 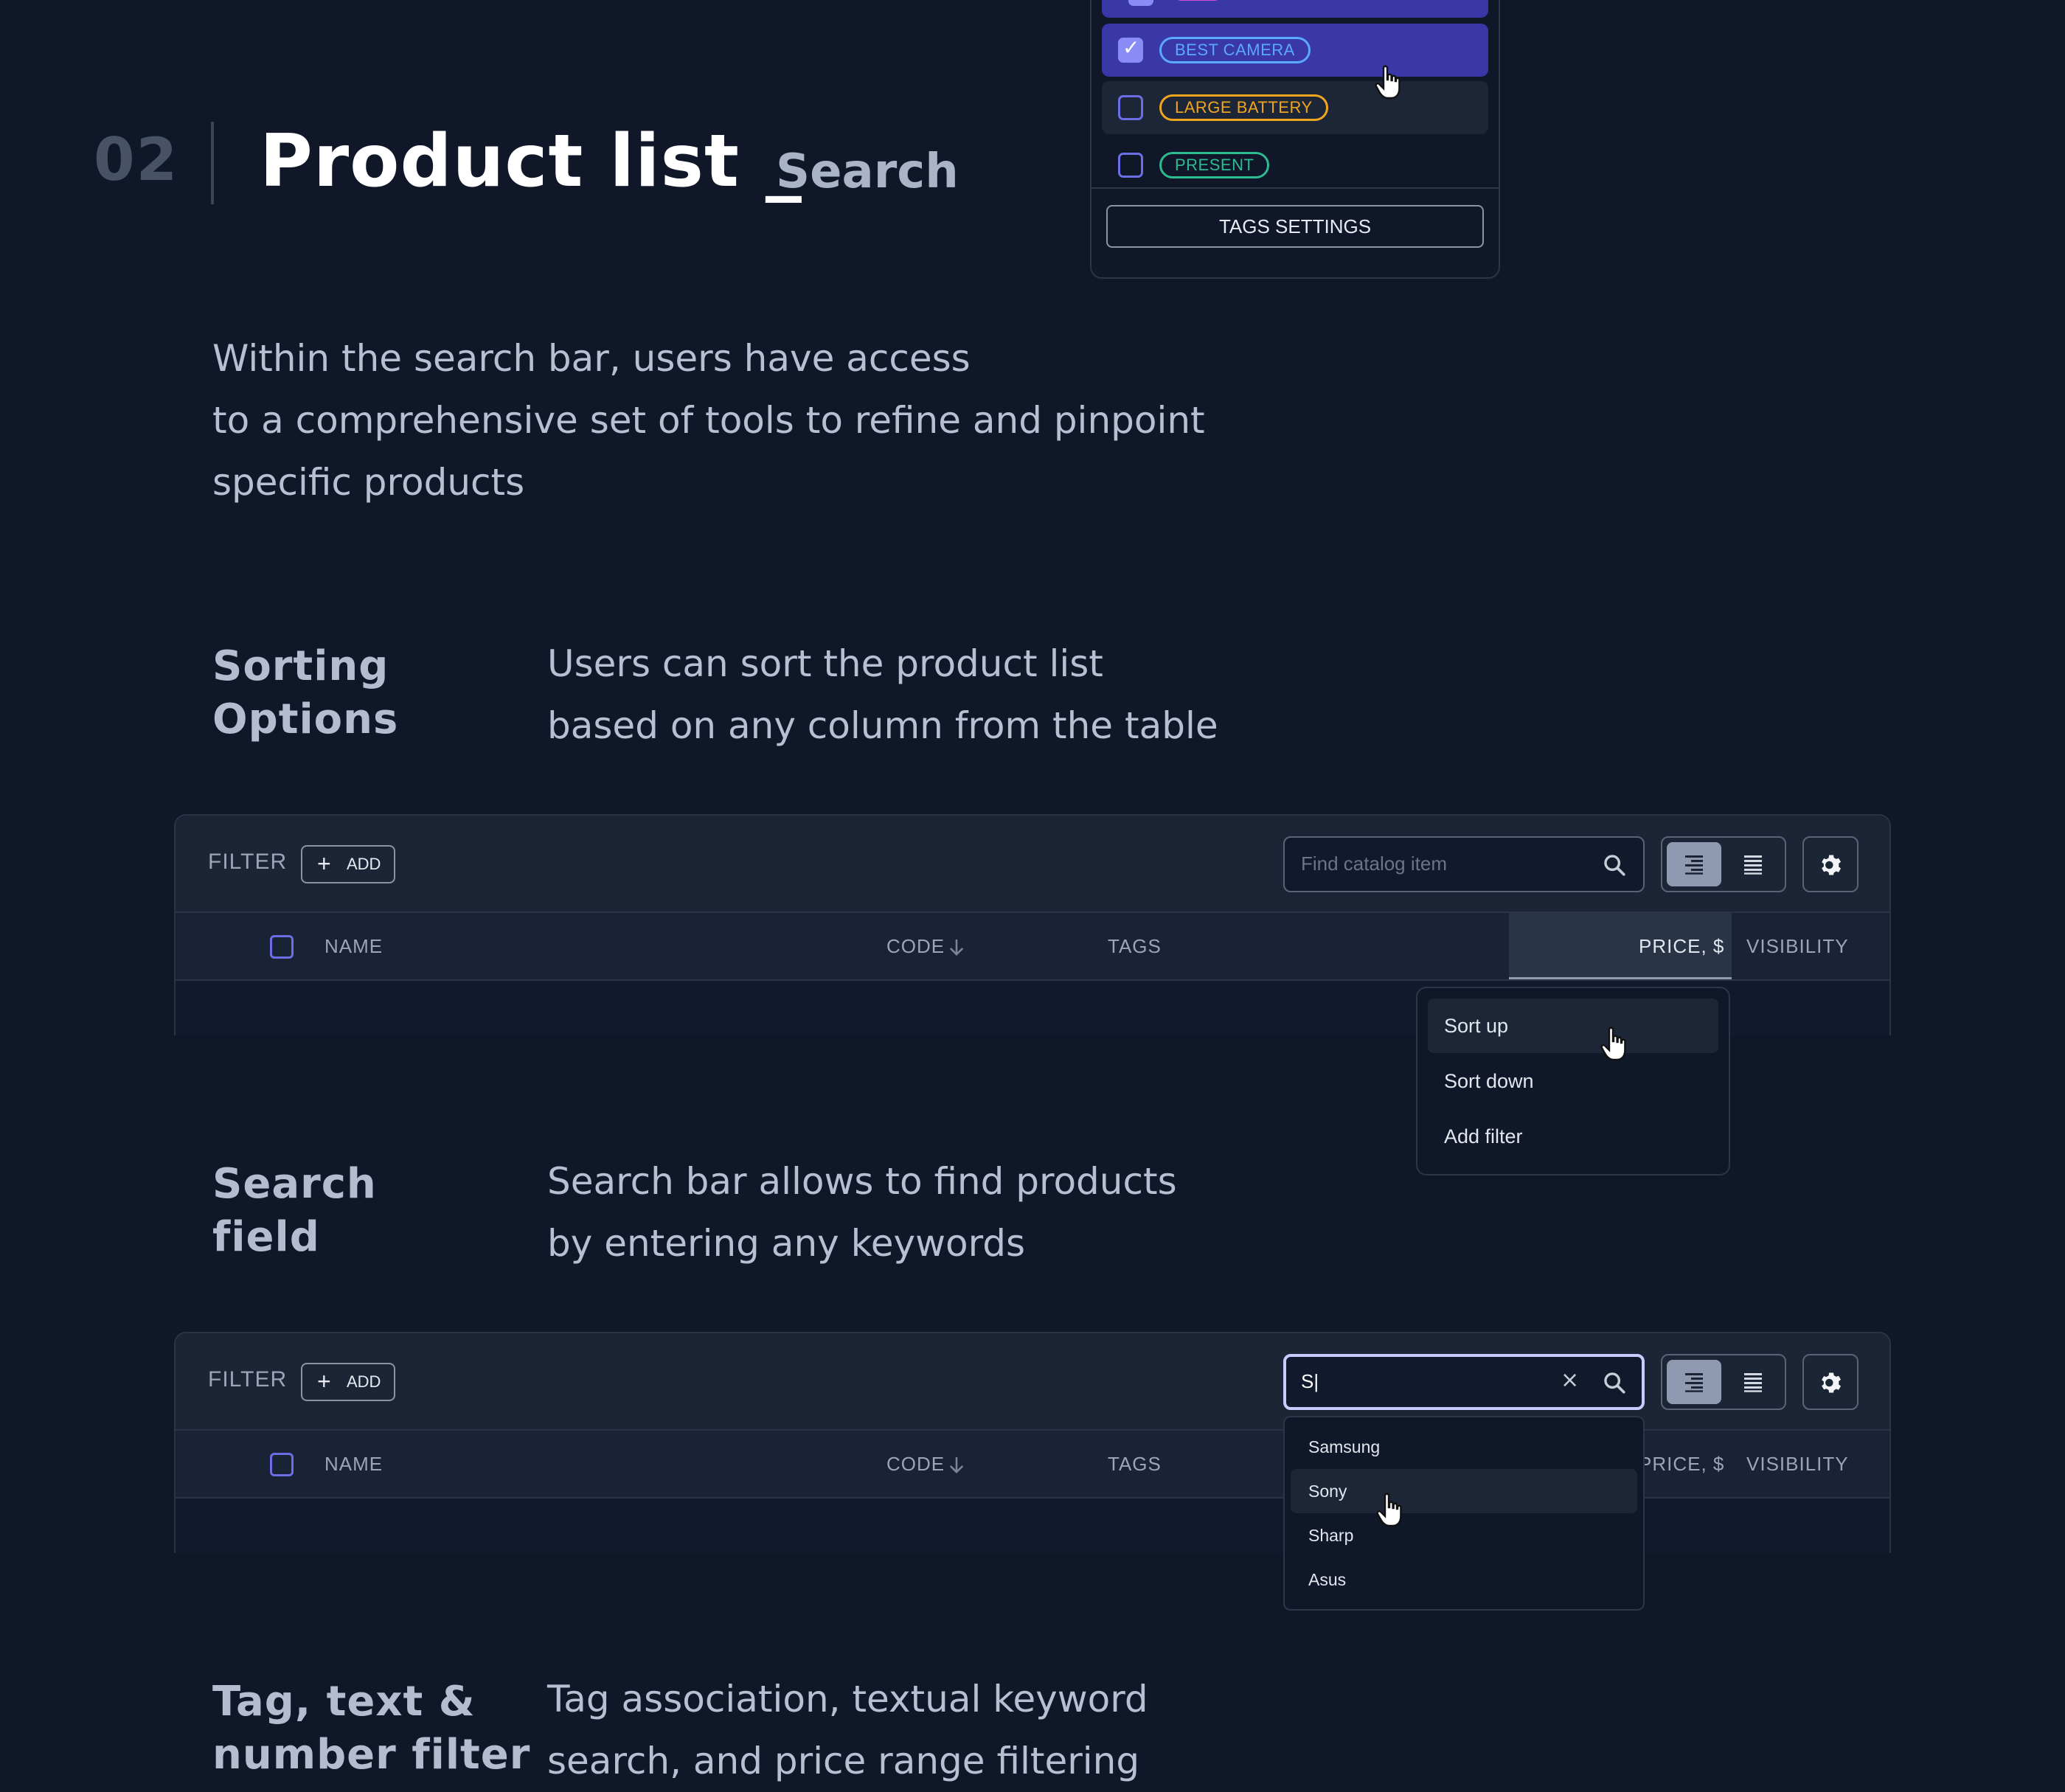 I want to click on sort-down-item: Sort down, so click(x=1573, y=1081).